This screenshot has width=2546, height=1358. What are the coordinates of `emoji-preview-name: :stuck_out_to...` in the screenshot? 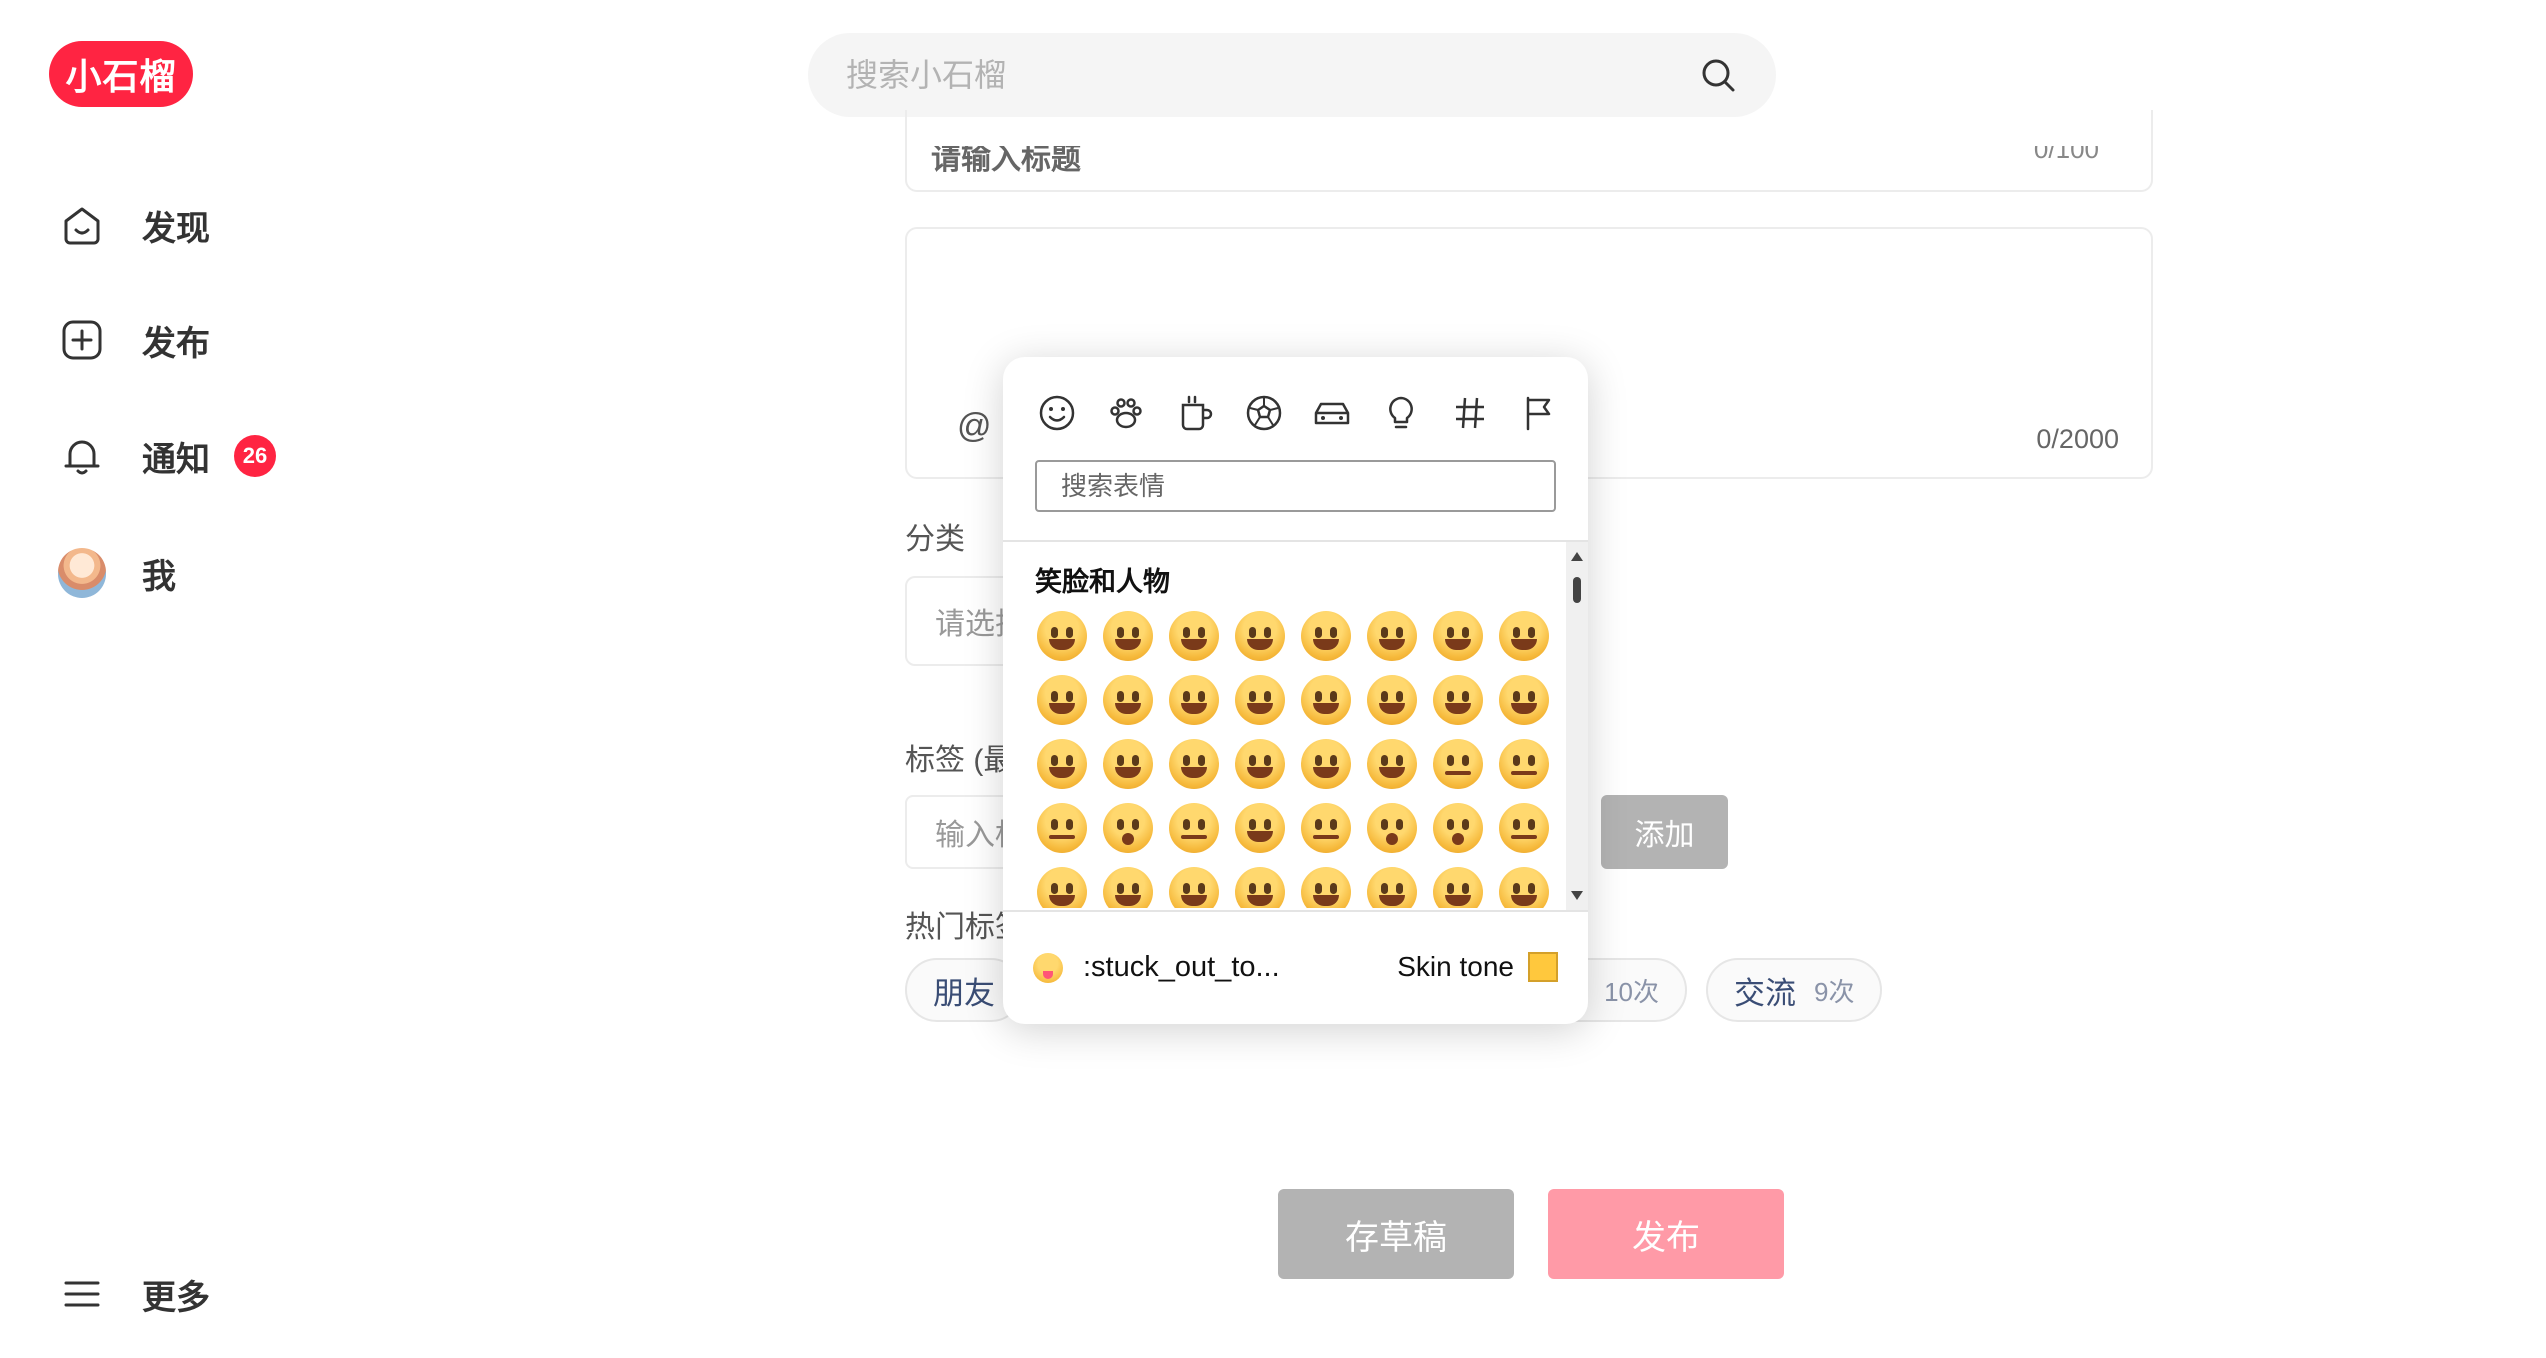 It's located at (1181, 967).